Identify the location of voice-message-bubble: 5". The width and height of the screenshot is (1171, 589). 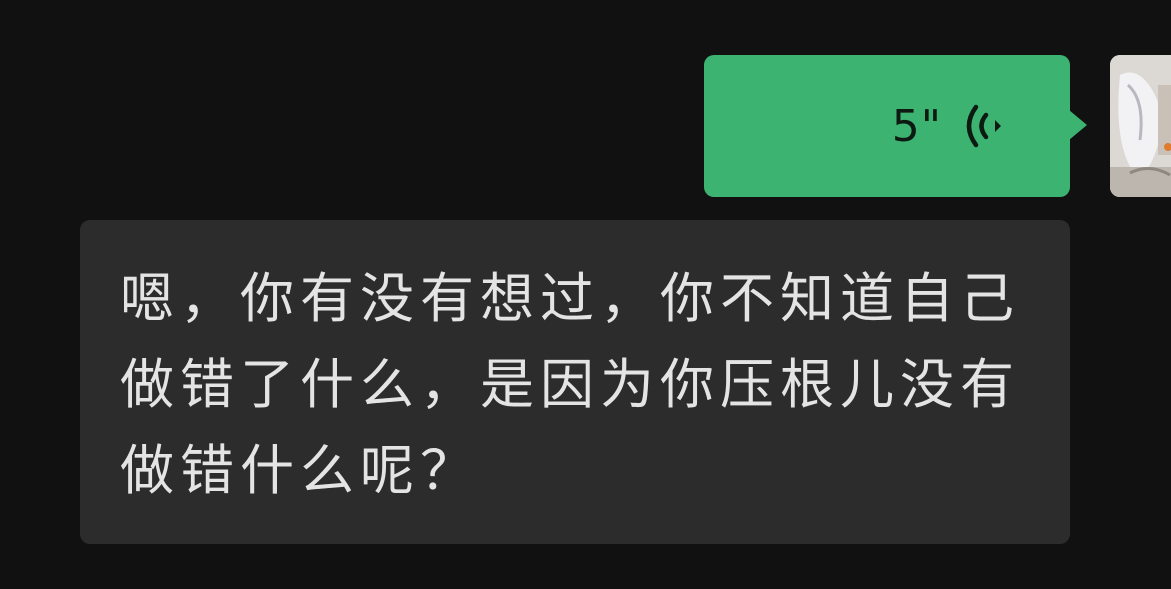
(895, 126).